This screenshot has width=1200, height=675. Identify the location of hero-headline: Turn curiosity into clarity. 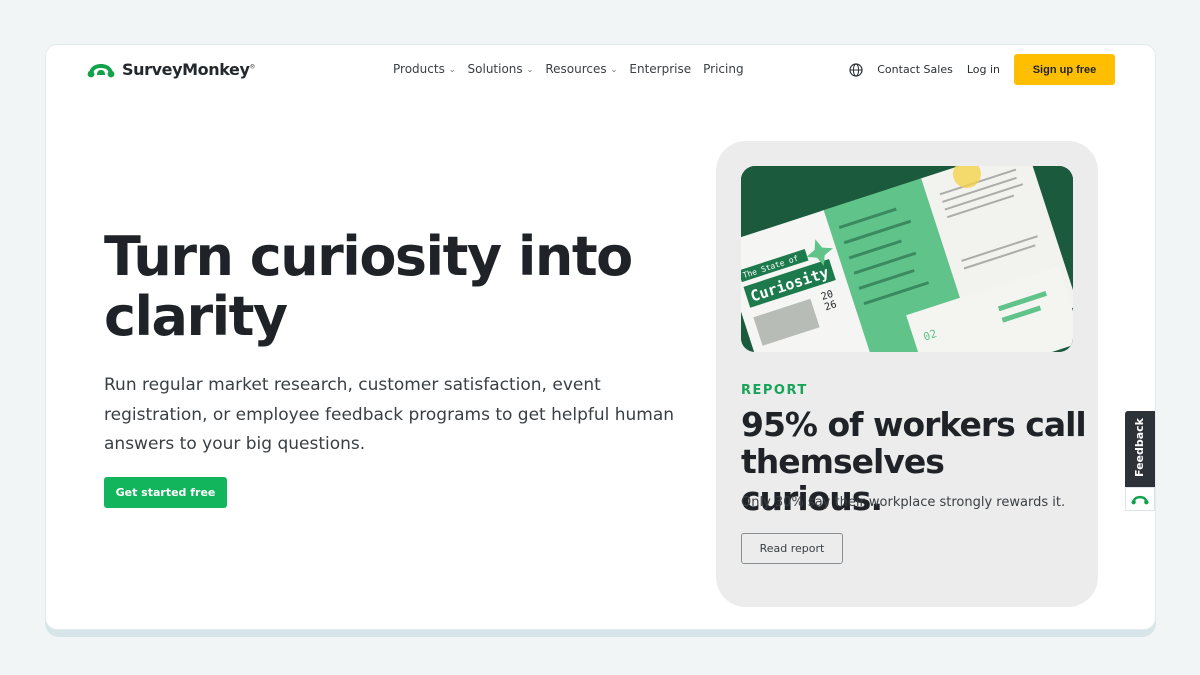
(368, 286).